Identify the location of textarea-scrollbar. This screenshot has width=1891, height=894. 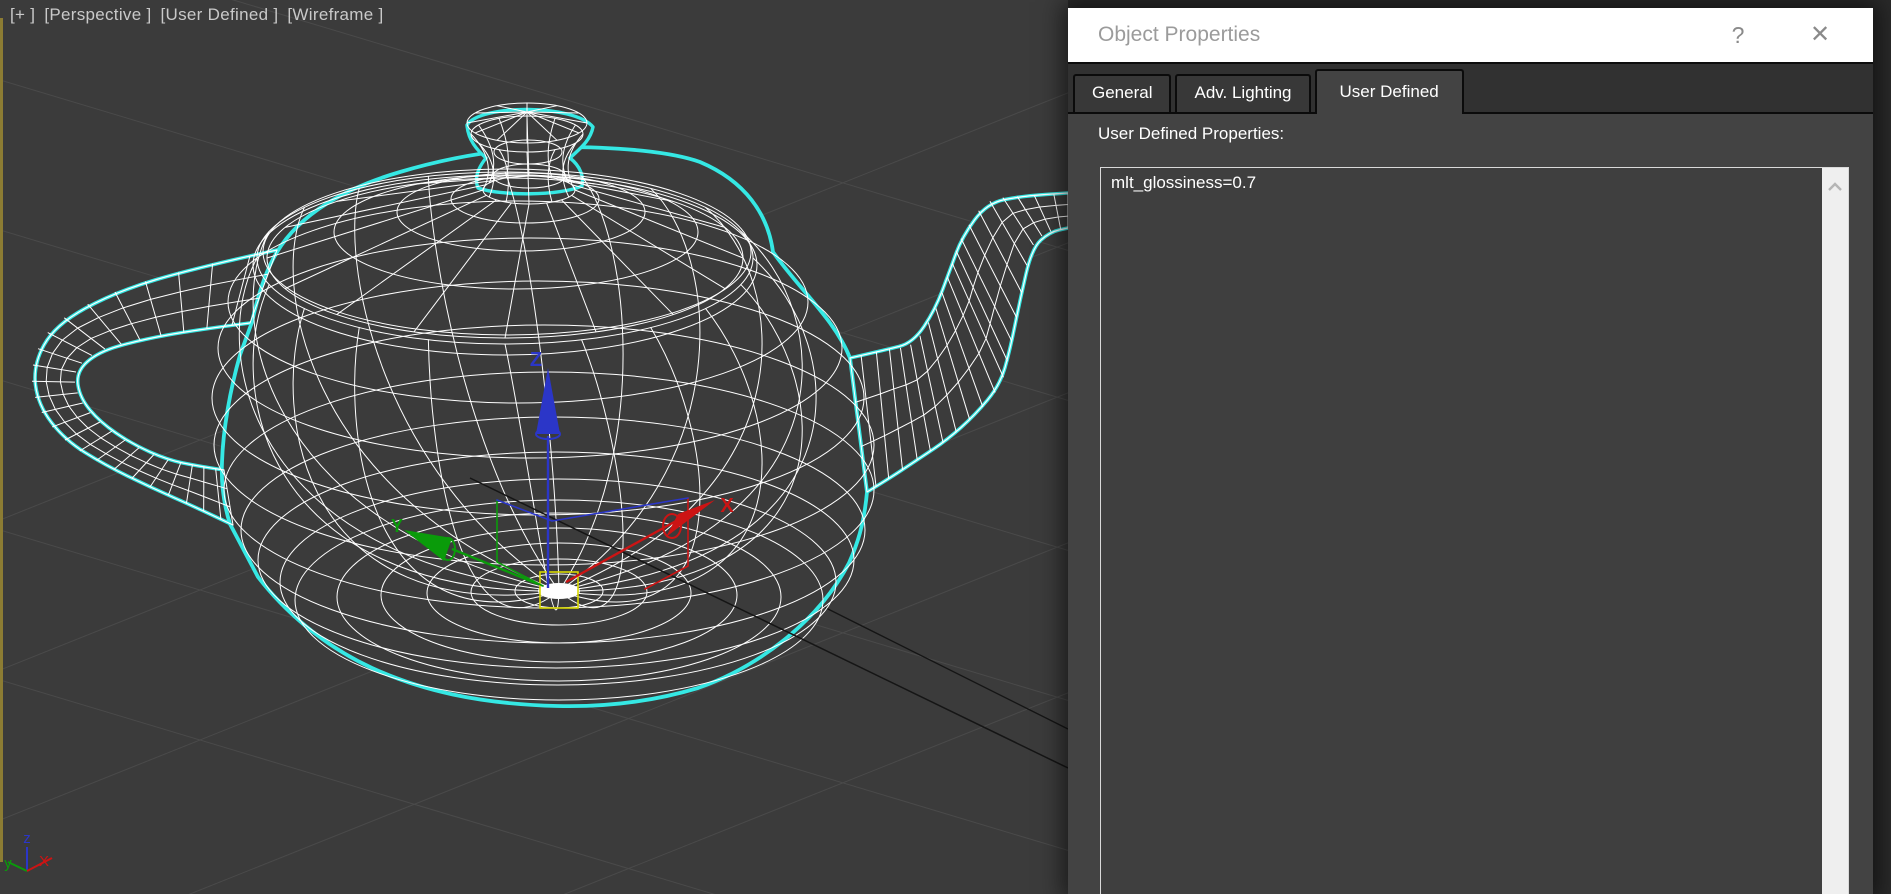
(1835, 531).